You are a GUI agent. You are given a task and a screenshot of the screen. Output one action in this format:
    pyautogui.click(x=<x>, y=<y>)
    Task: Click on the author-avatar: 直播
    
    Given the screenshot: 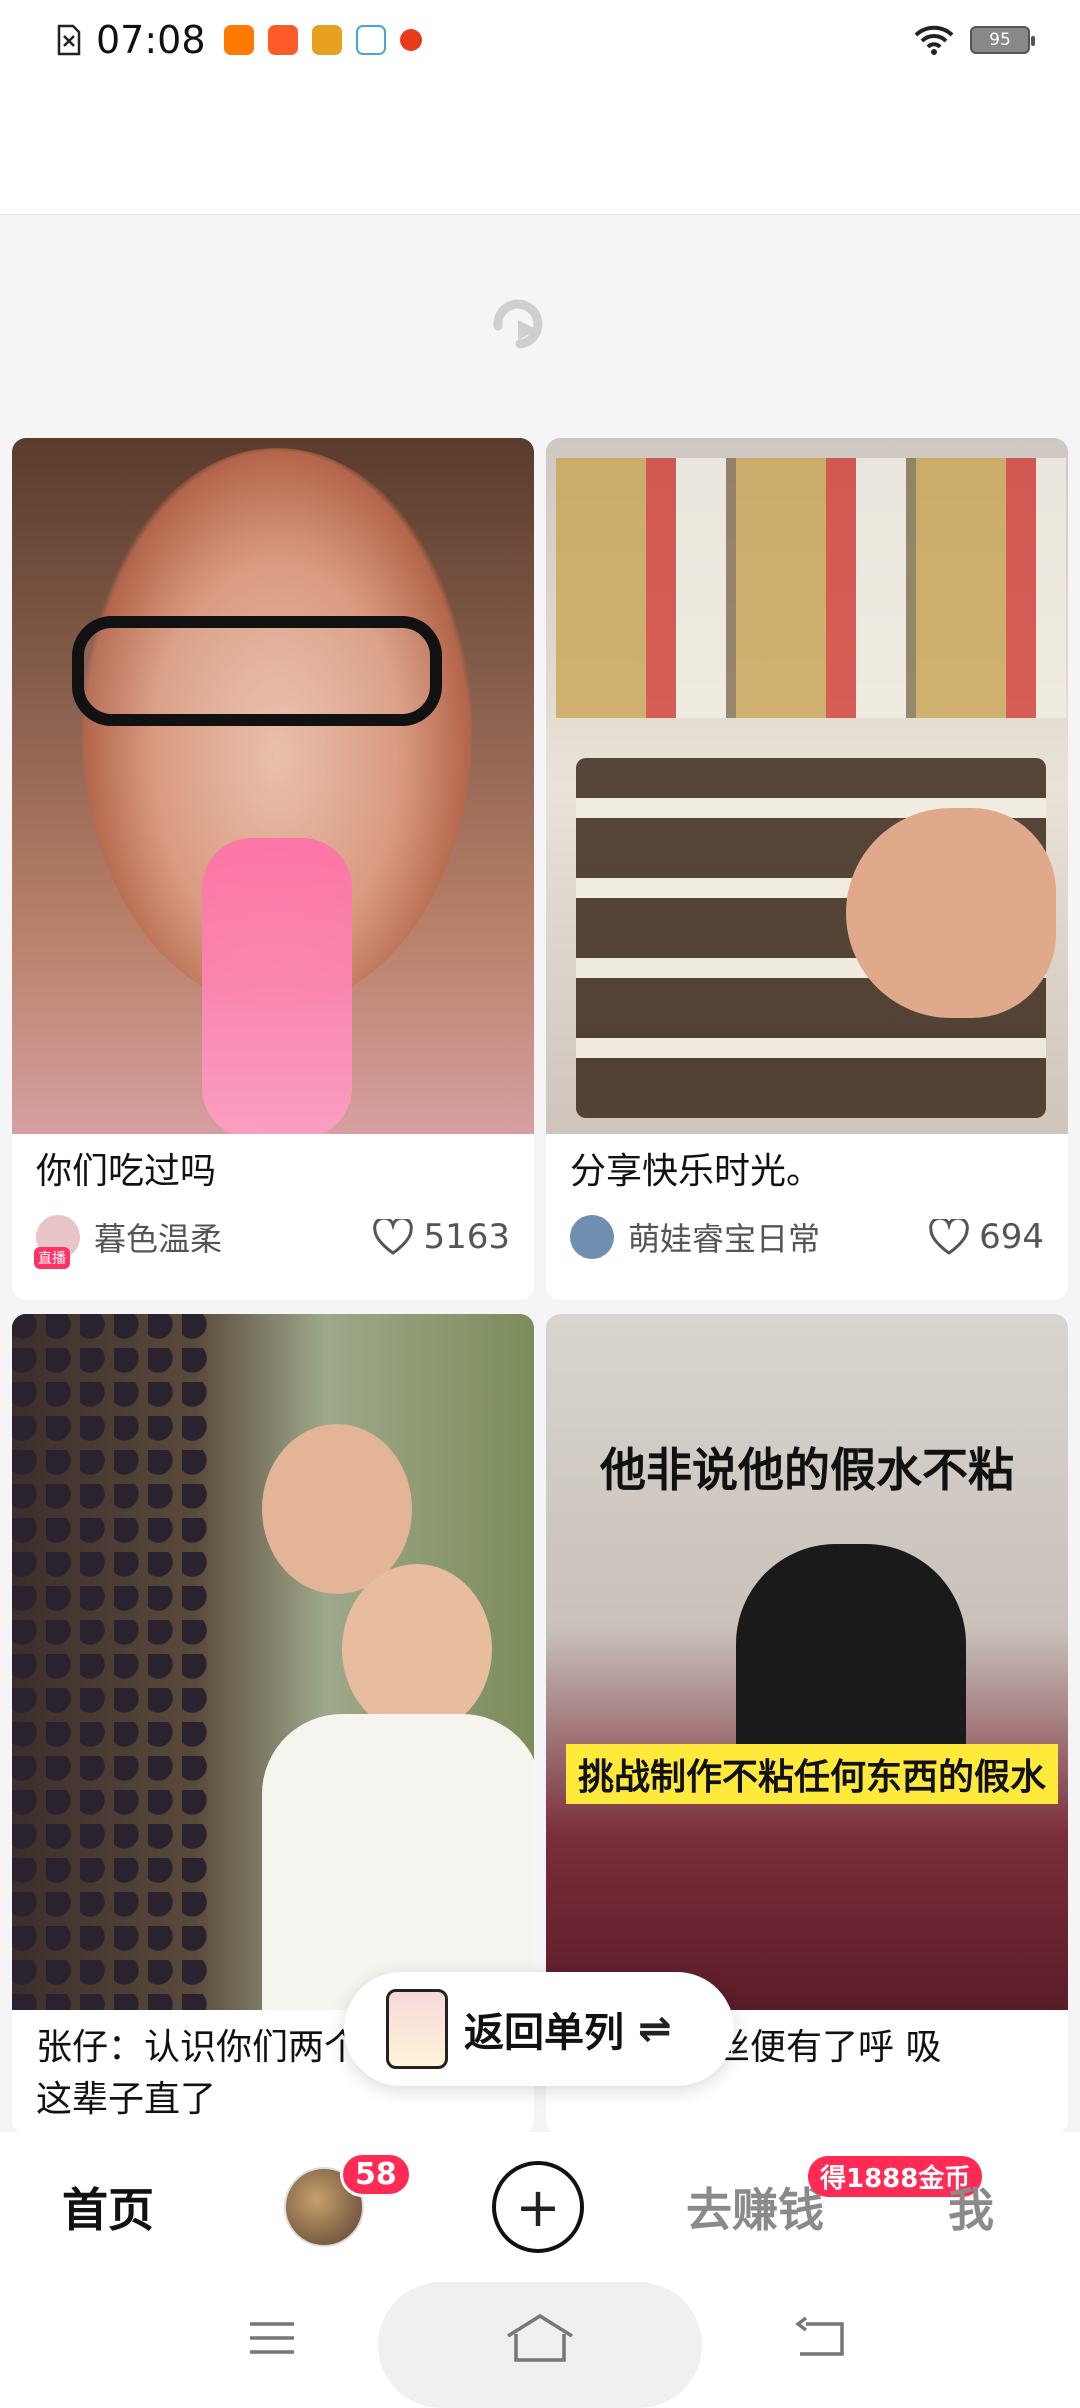 What is the action you would take?
    pyautogui.click(x=57, y=1242)
    